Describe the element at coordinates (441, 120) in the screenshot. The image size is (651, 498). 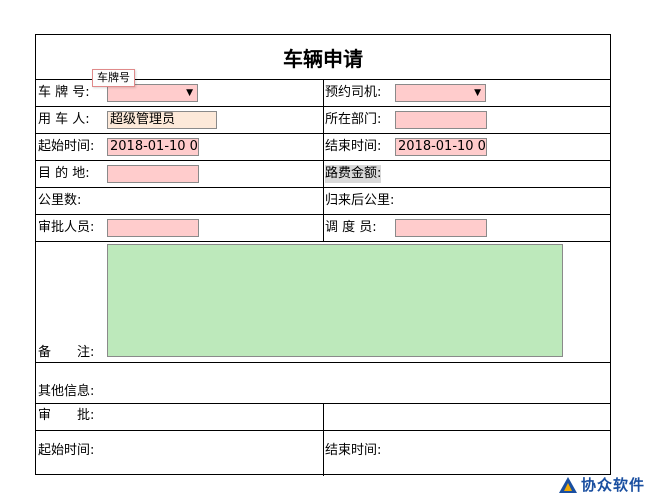
I see `dept-field` at that location.